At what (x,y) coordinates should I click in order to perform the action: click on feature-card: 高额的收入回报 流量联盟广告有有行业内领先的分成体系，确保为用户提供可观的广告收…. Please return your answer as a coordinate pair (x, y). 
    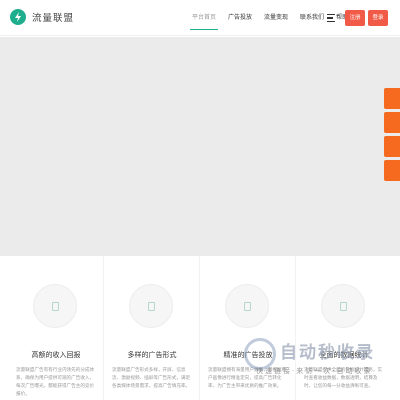
    Looking at the image, I should click on (56, 328).